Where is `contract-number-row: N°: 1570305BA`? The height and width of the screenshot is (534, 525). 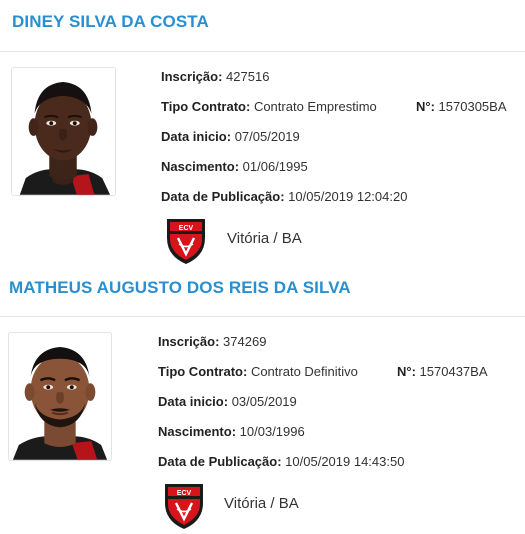
contract-number-row: N°: 1570305BA is located at coordinates (461, 106).